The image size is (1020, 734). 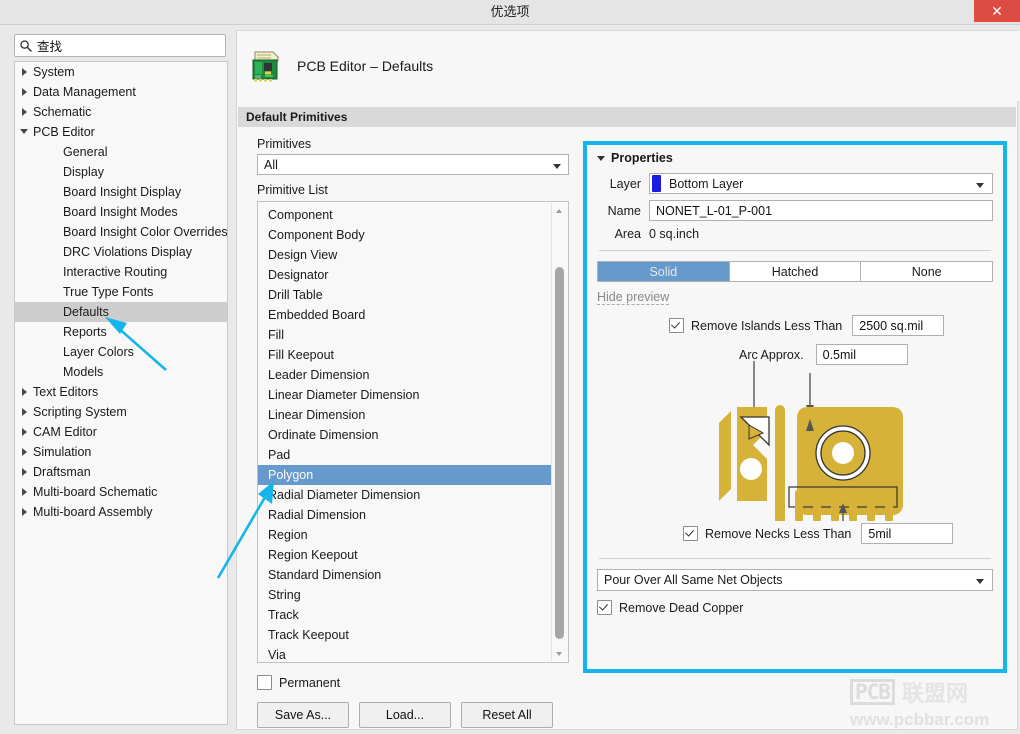 I want to click on sidebar-item-interactive-routing: Interactive Routing, so click(x=121, y=272).